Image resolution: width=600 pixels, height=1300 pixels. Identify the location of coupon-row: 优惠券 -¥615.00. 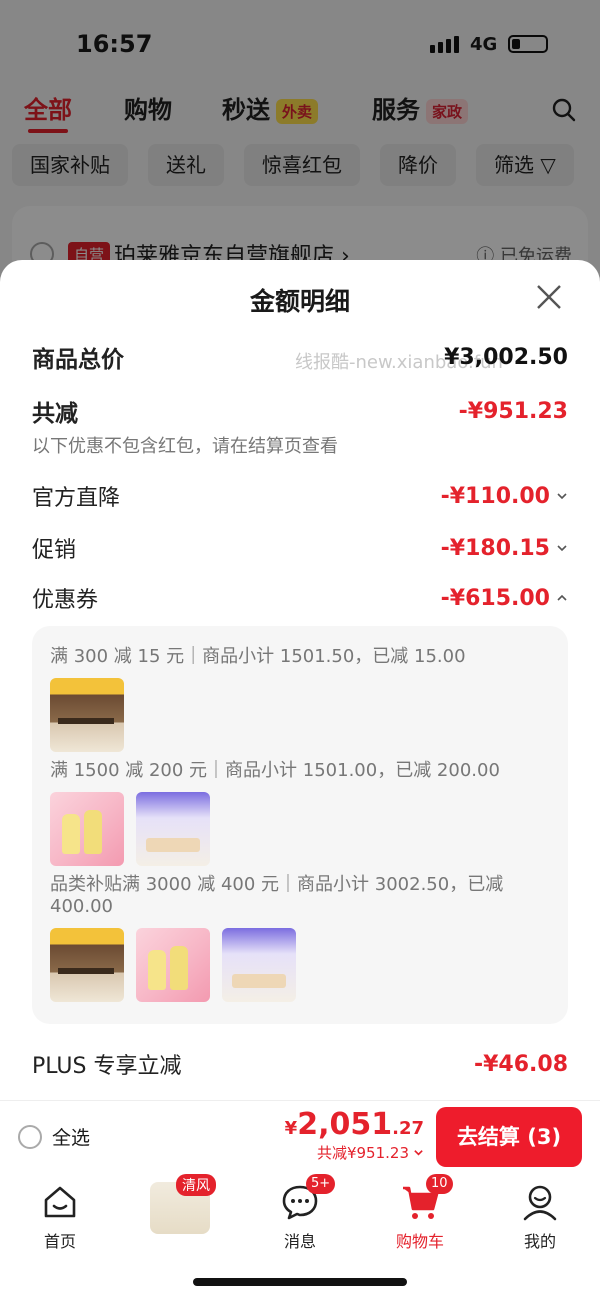
(300, 598).